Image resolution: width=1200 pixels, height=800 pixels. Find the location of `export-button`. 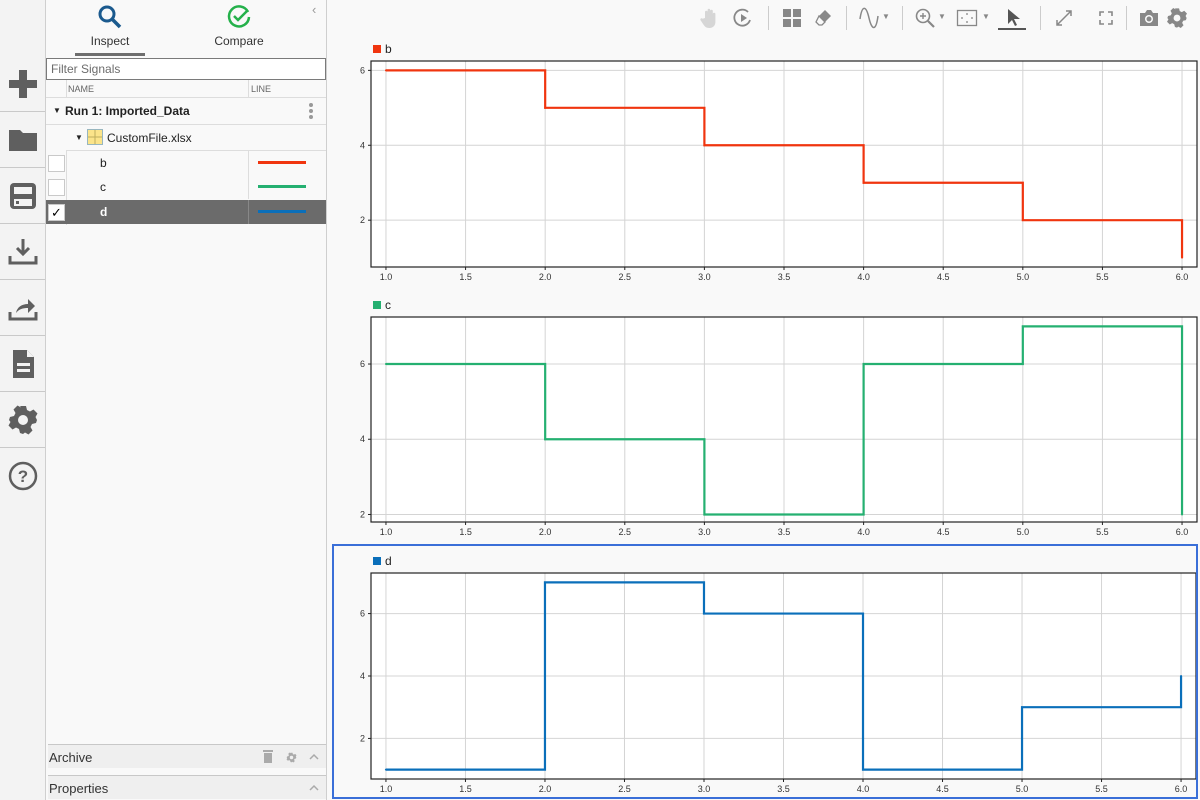

export-button is located at coordinates (22, 308).